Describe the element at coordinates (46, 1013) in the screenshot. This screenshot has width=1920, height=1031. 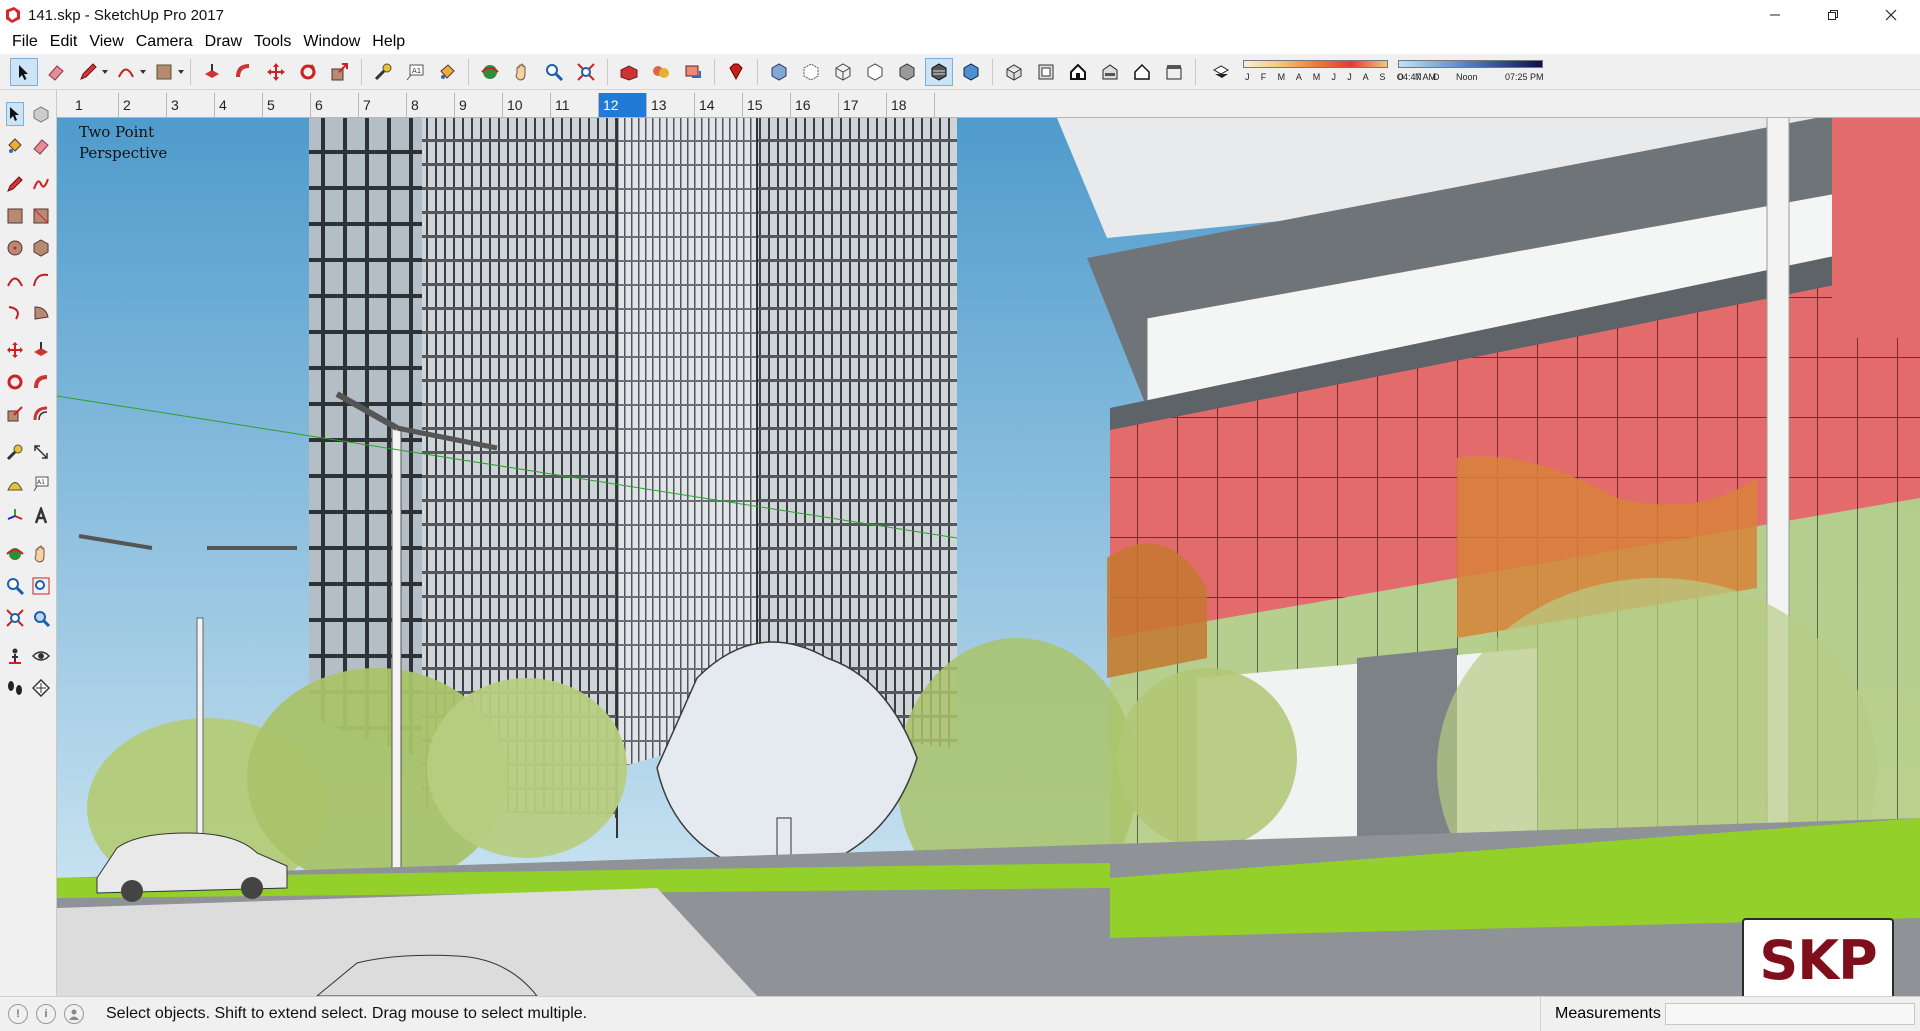
I see `credits-status-icon: i` at that location.